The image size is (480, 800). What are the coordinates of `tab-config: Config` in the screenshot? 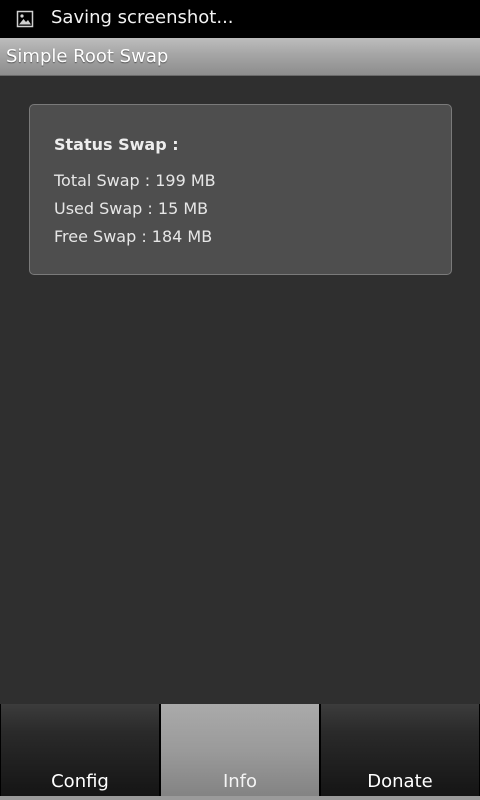 It's located at (80, 751).